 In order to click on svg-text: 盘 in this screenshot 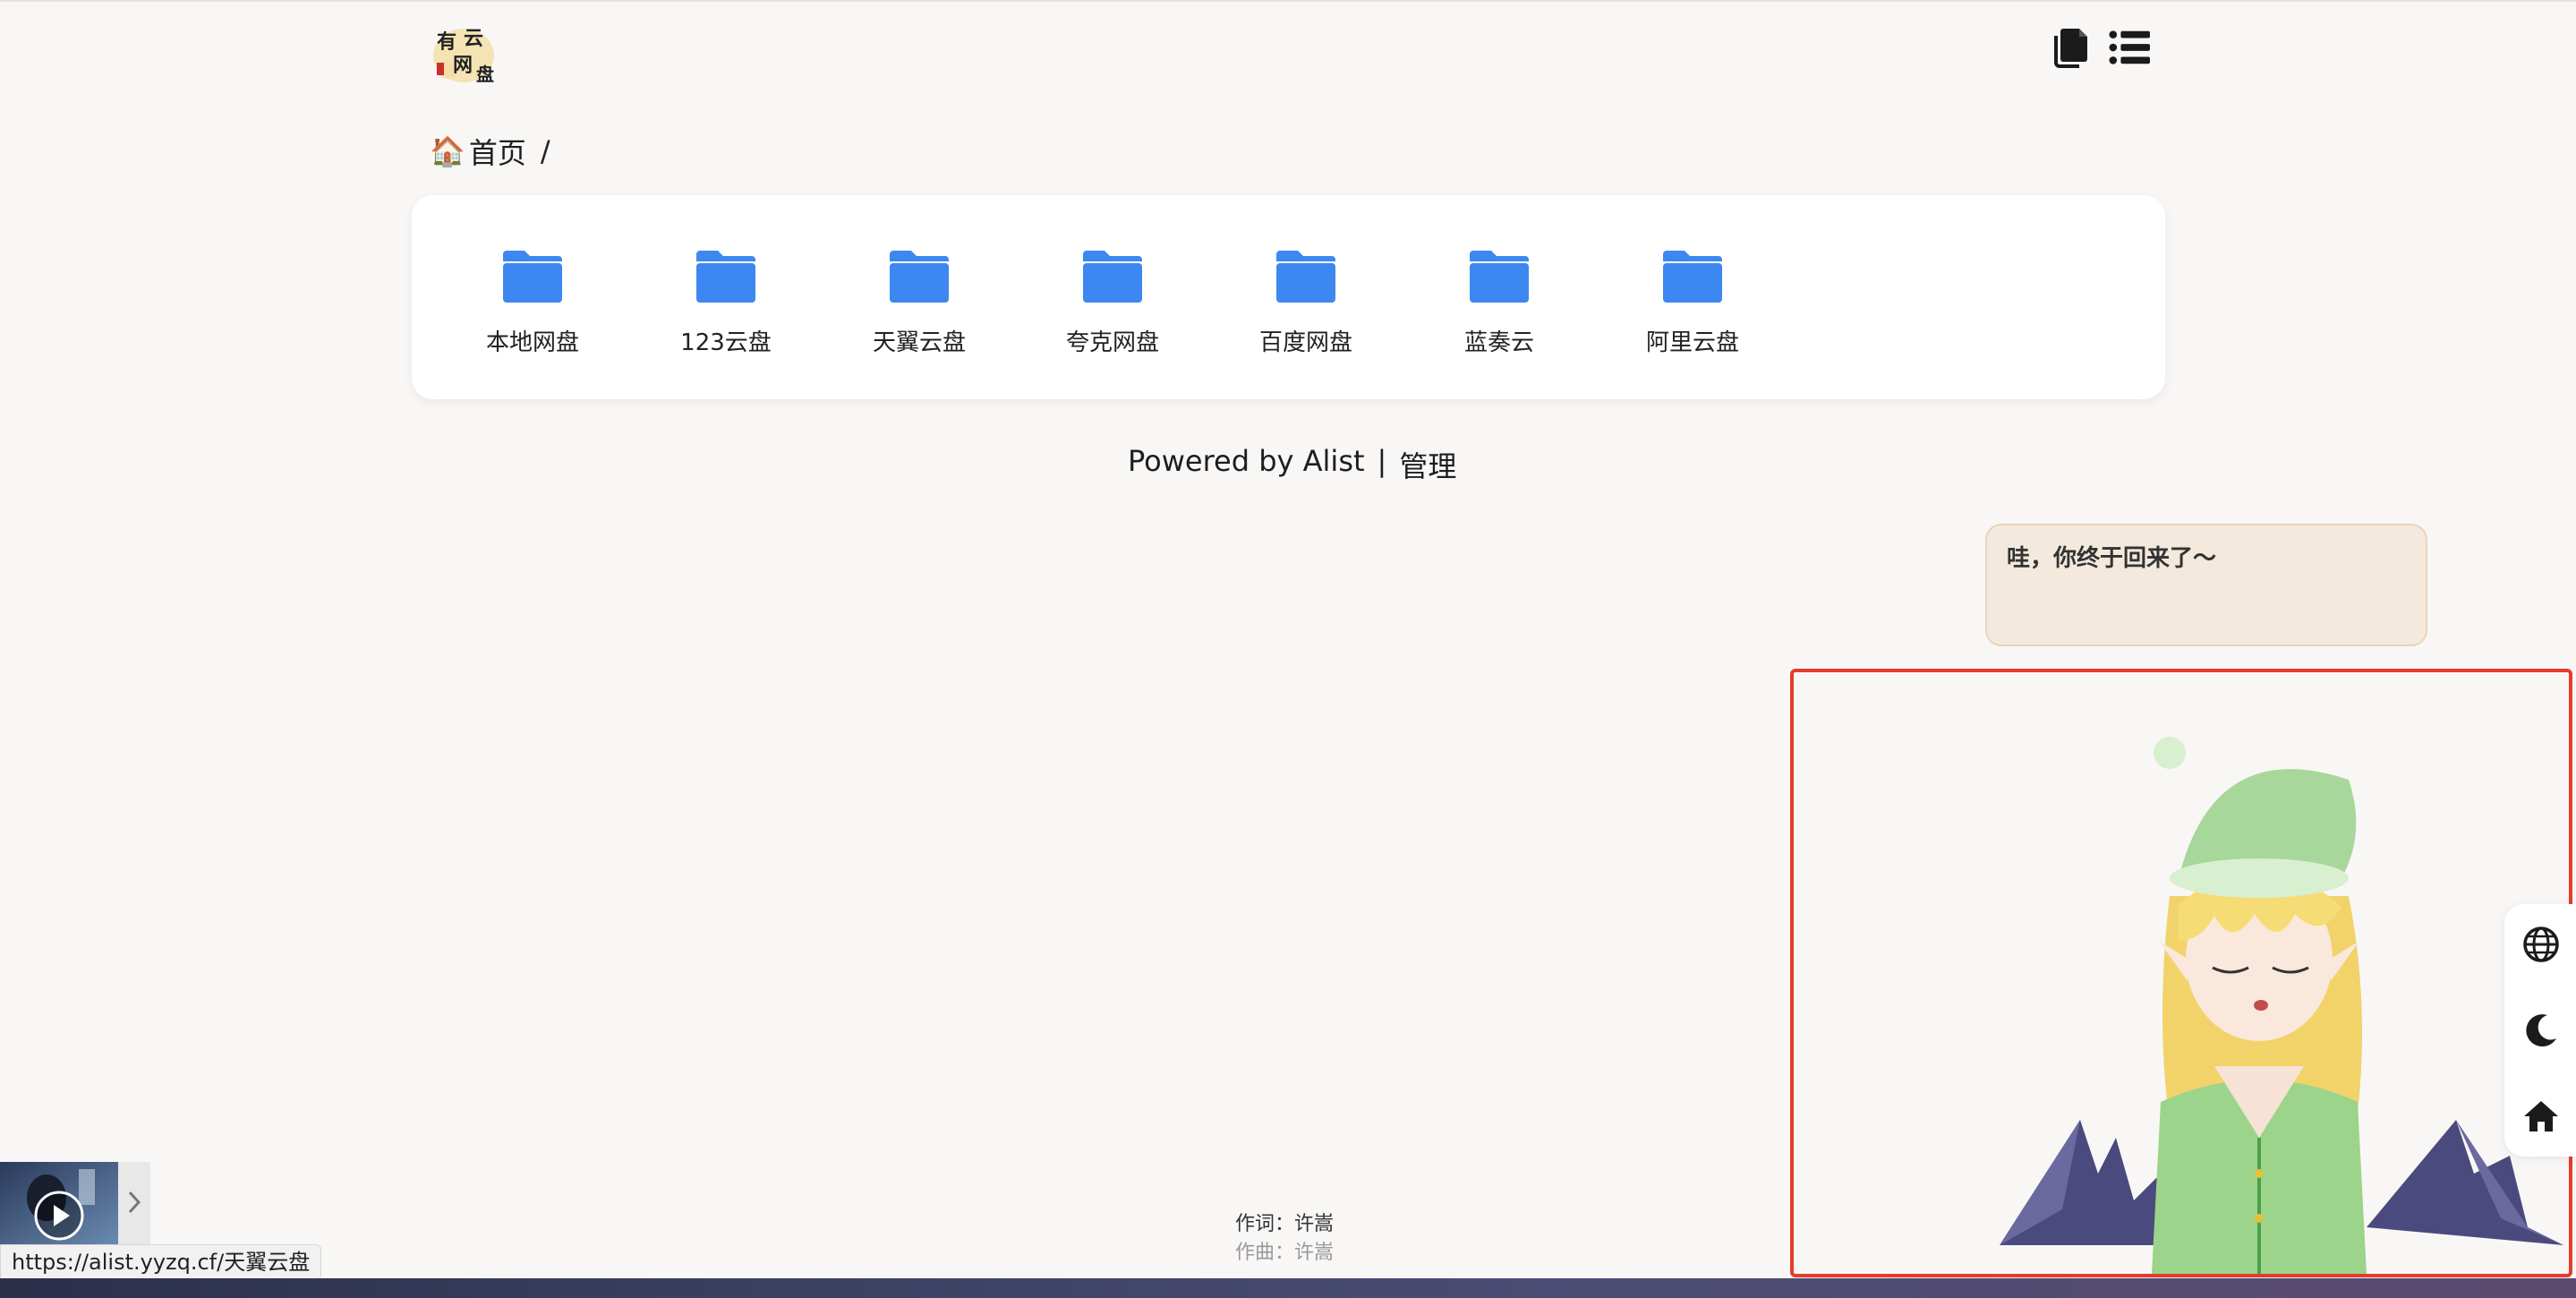, I will do `click(485, 74)`.